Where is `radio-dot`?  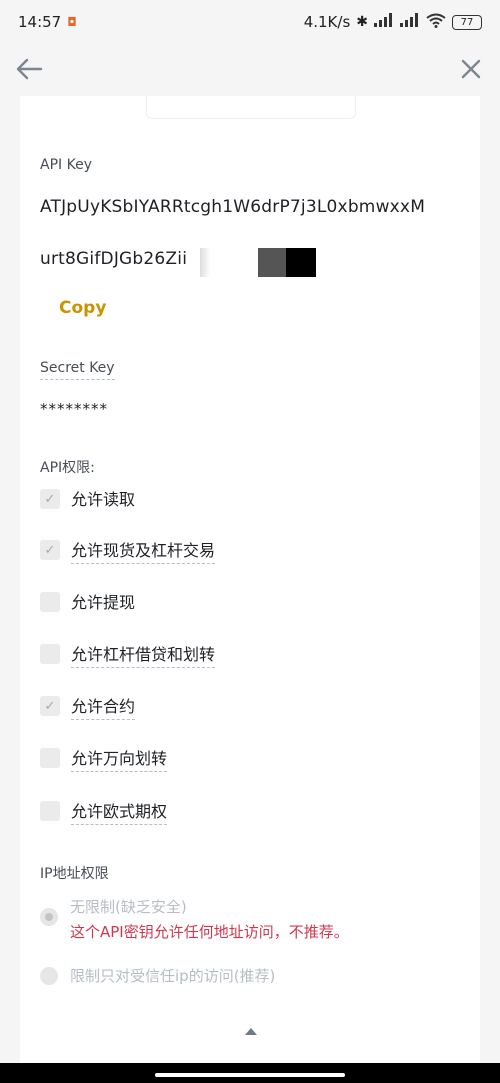 radio-dot is located at coordinates (49, 917).